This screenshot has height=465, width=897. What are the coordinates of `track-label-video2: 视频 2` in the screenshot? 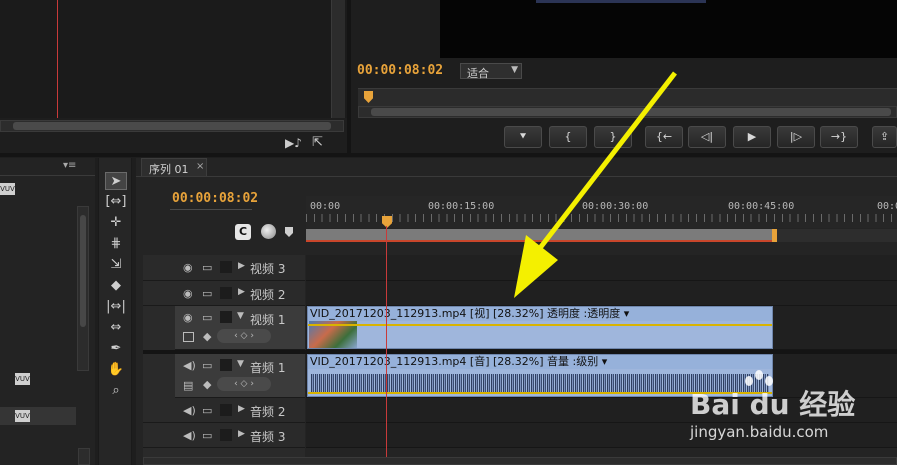 It's located at (268, 295).